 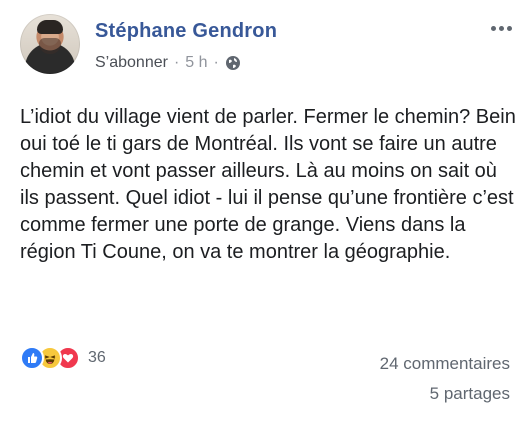 What do you see at coordinates (97, 358) in the screenshot?
I see `reaction-count: 36` at bounding box center [97, 358].